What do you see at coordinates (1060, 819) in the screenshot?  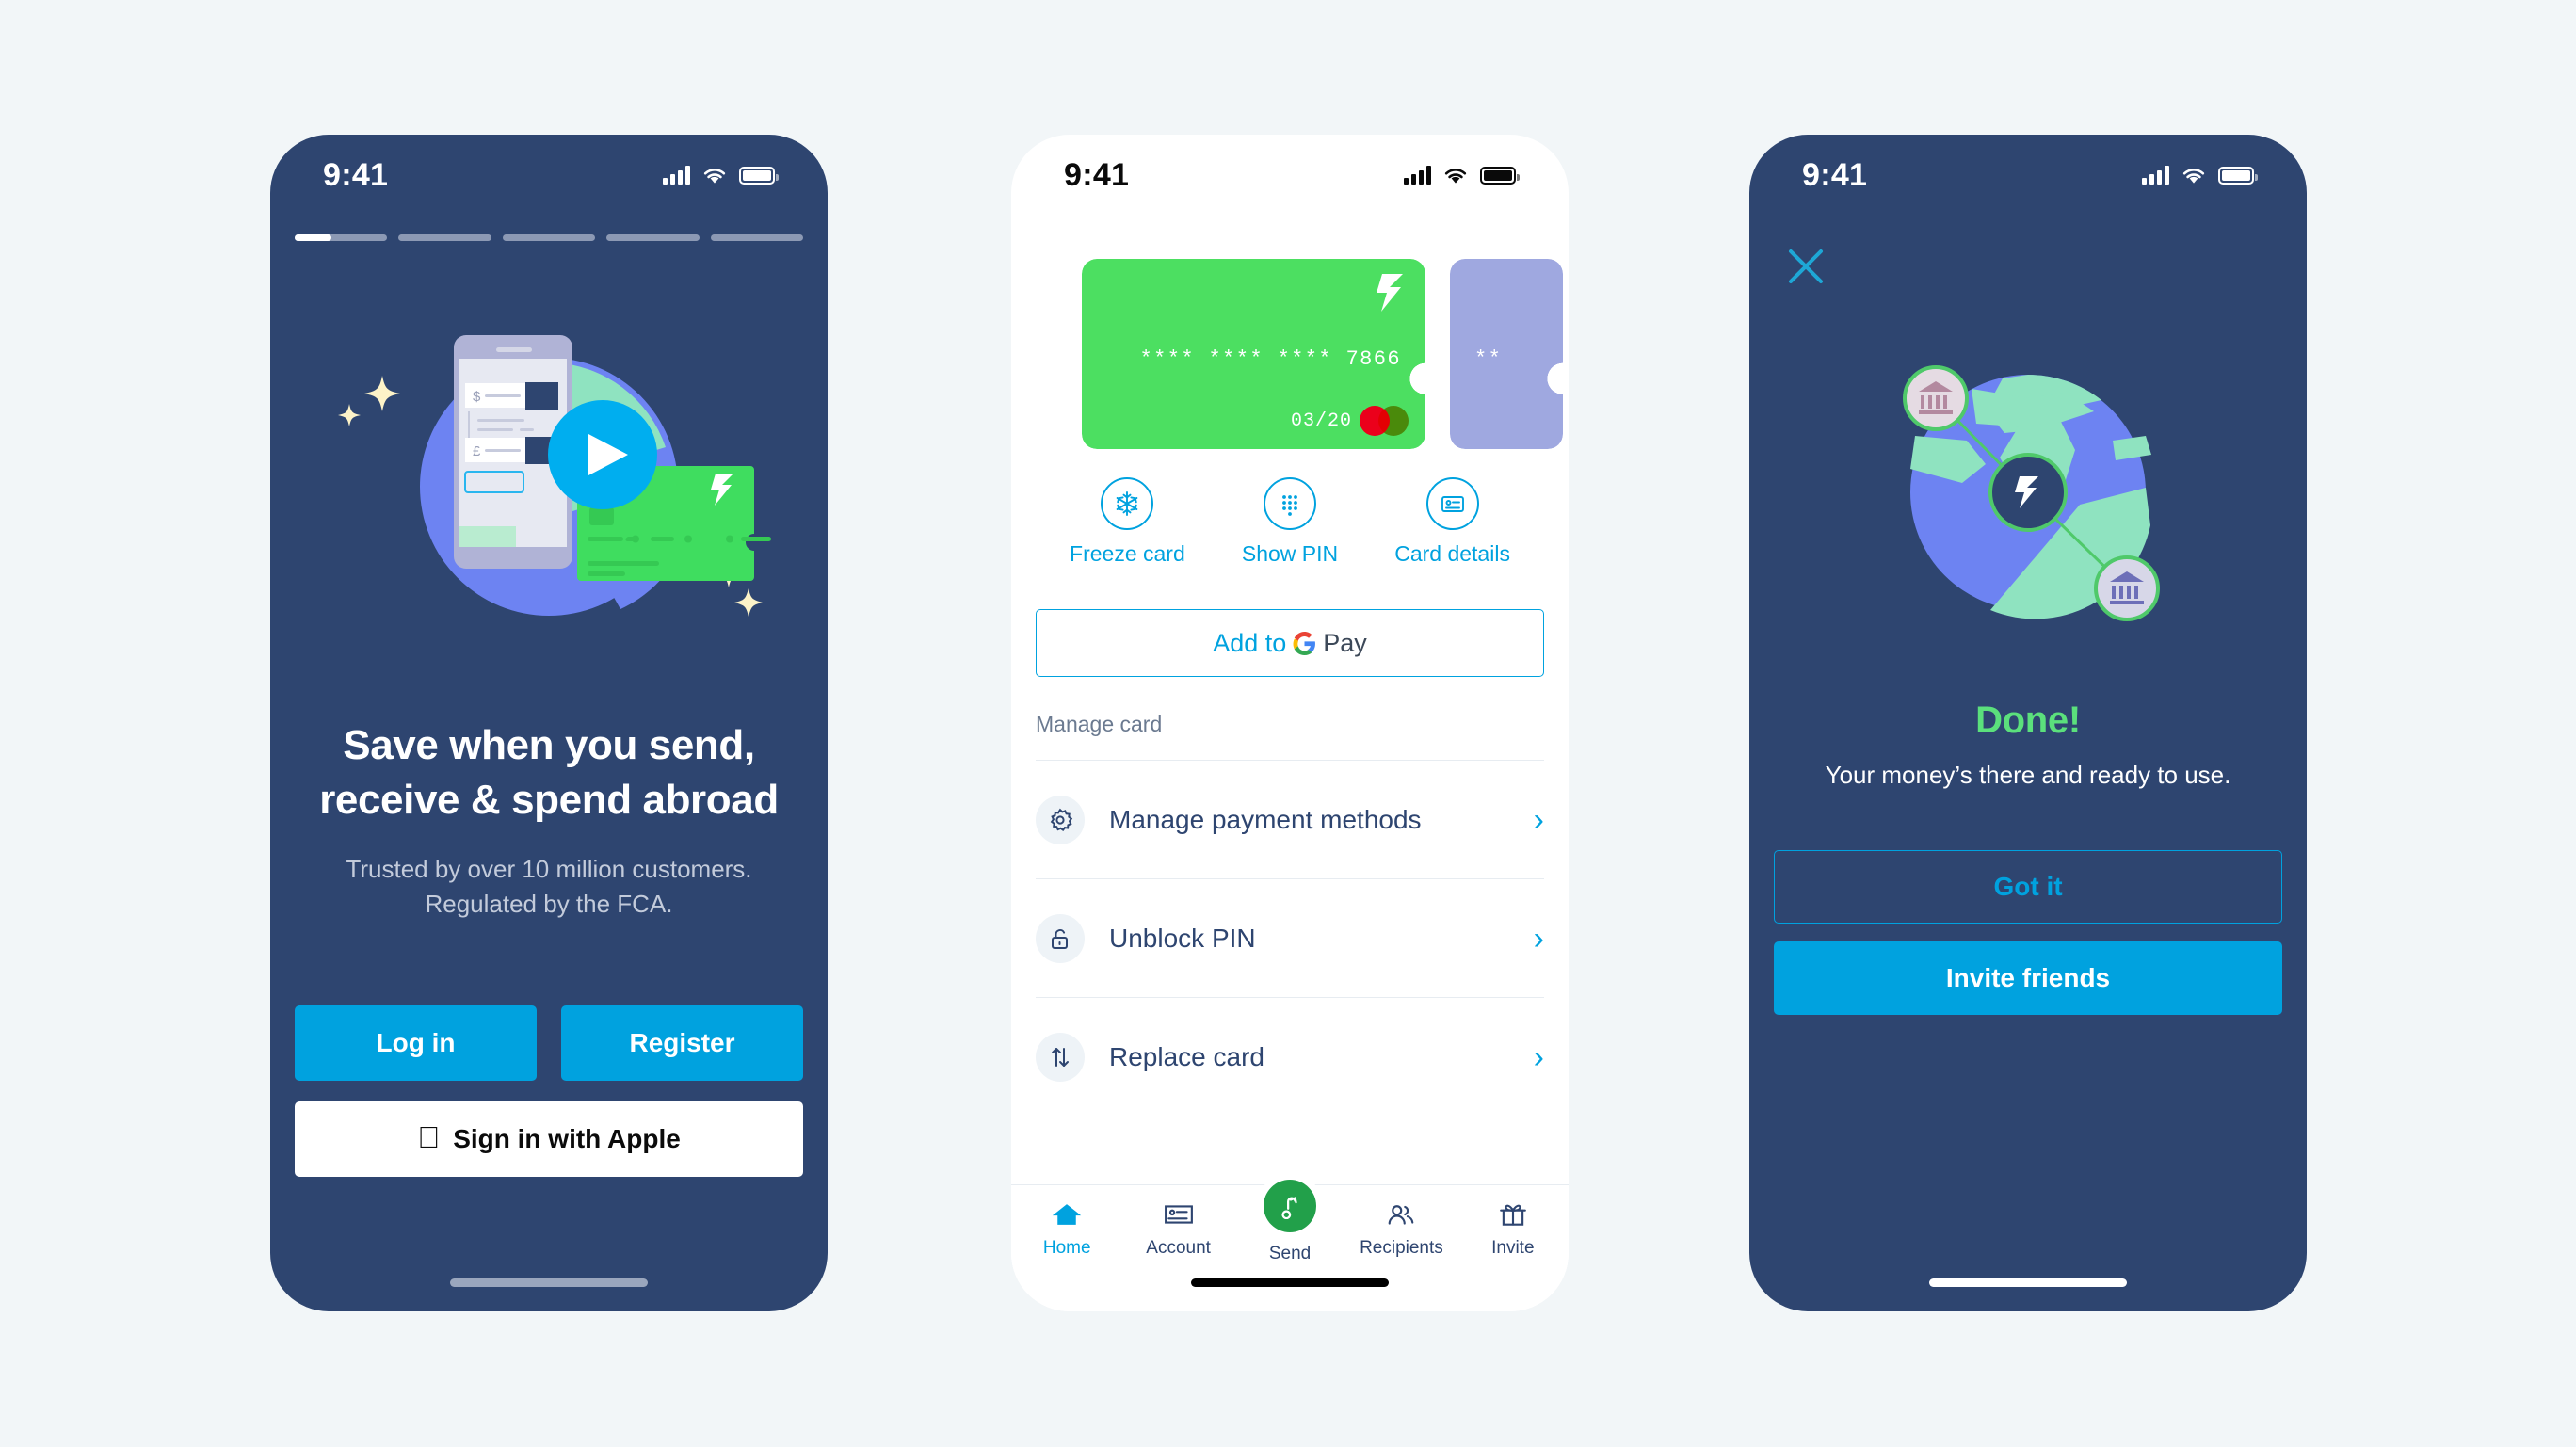 I see `gear-icon` at bounding box center [1060, 819].